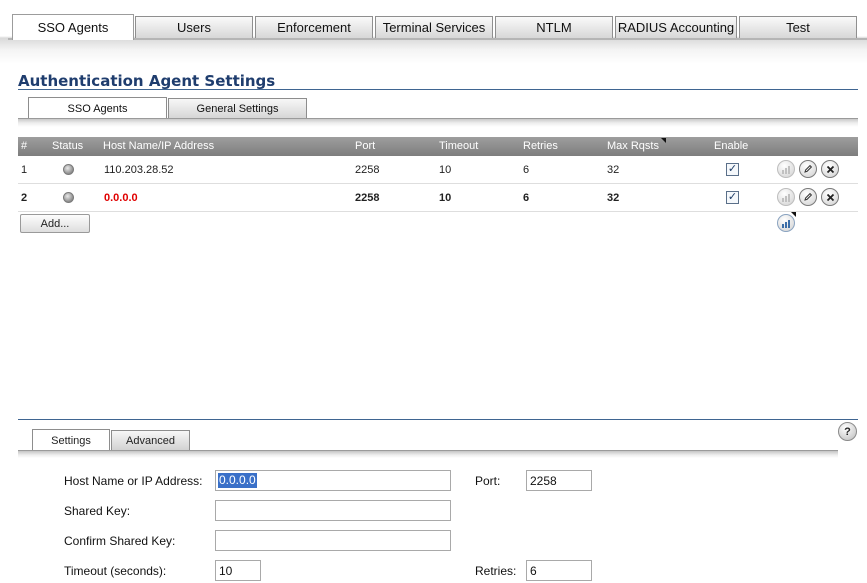  What do you see at coordinates (798, 27) in the screenshot?
I see `tab-test: Test` at bounding box center [798, 27].